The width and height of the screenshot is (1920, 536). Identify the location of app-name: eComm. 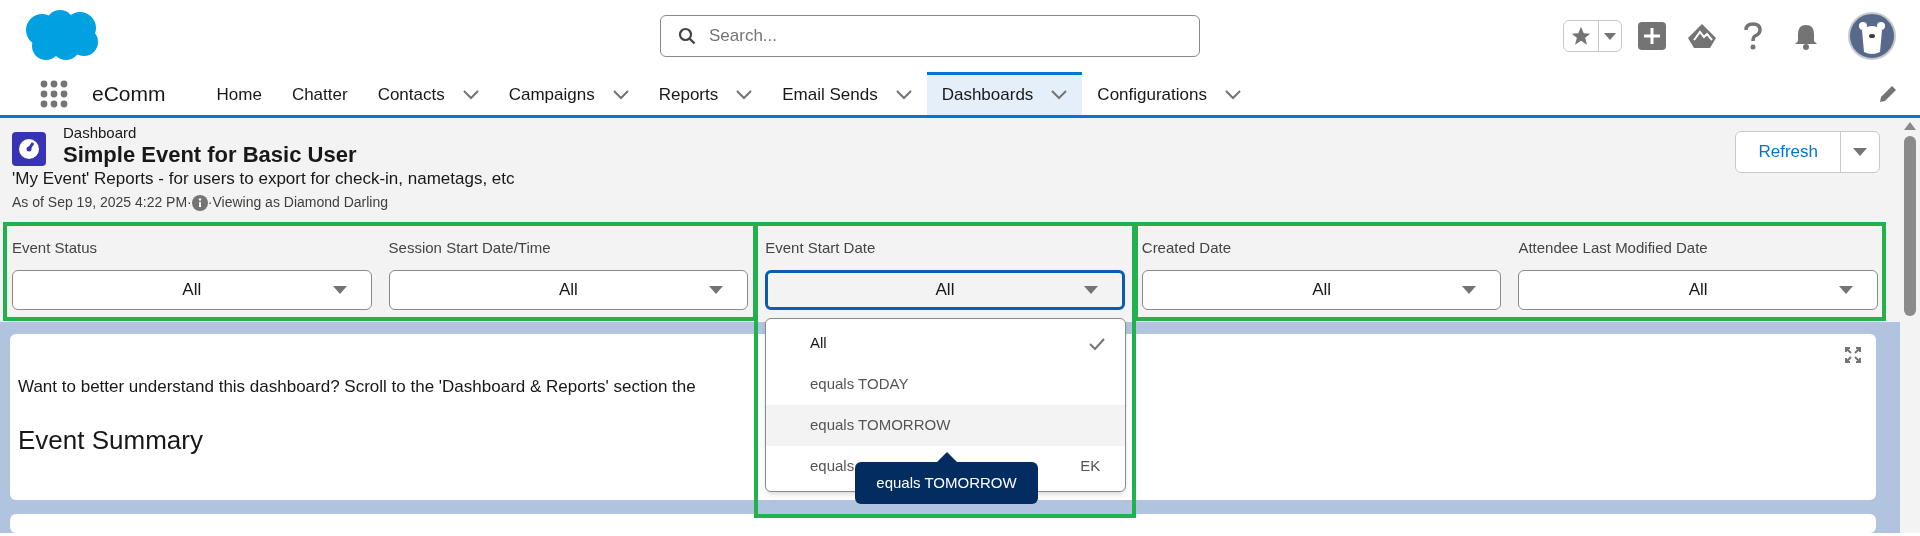
(129, 93).